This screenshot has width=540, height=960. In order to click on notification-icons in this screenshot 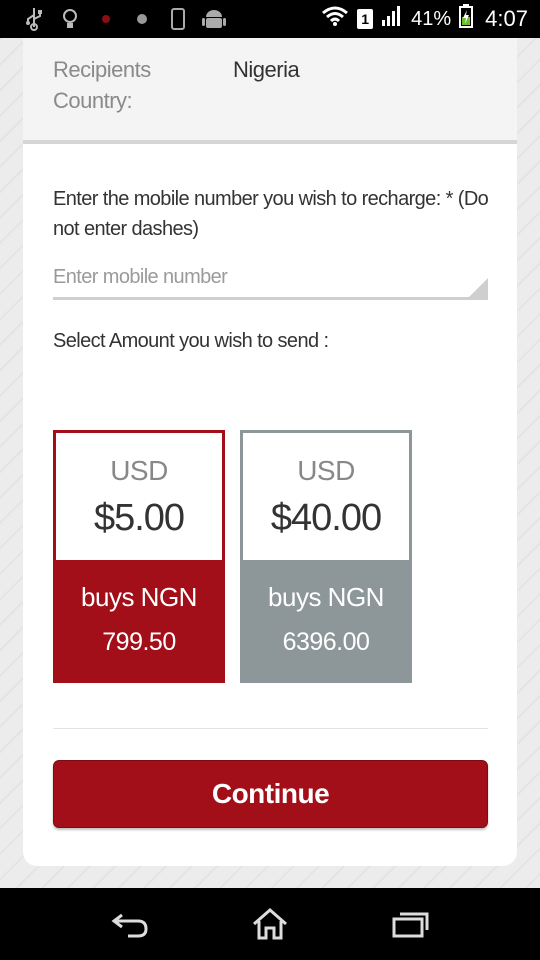, I will do `click(124, 19)`.